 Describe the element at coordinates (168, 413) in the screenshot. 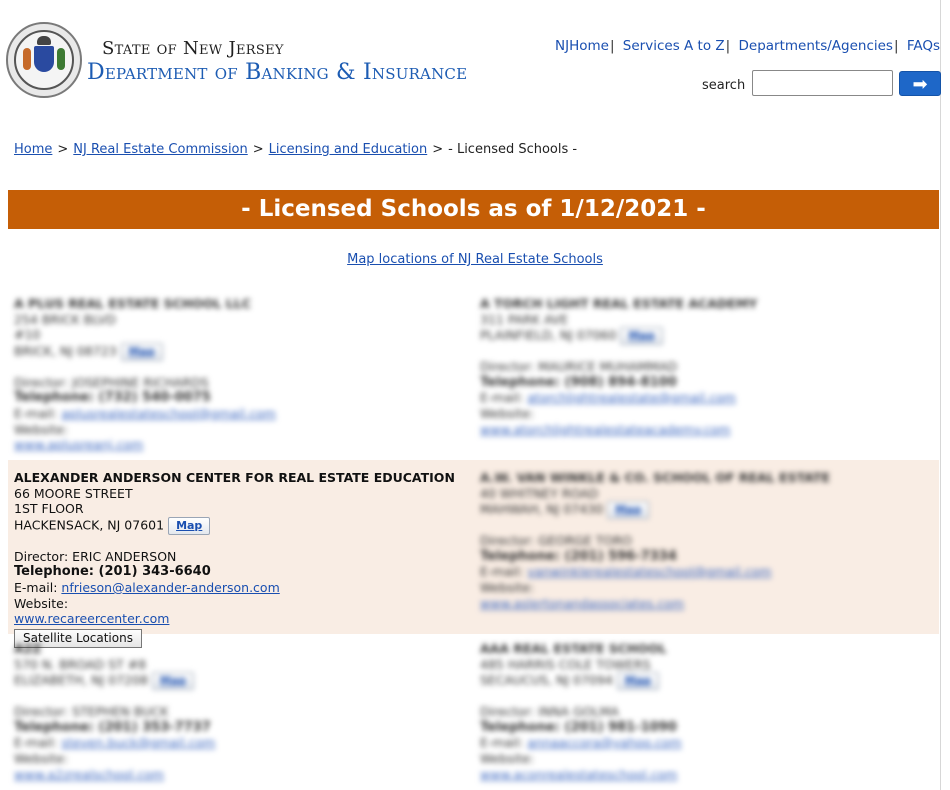

I see `school-email-link: aplusrealestateschool@gmail.com` at that location.